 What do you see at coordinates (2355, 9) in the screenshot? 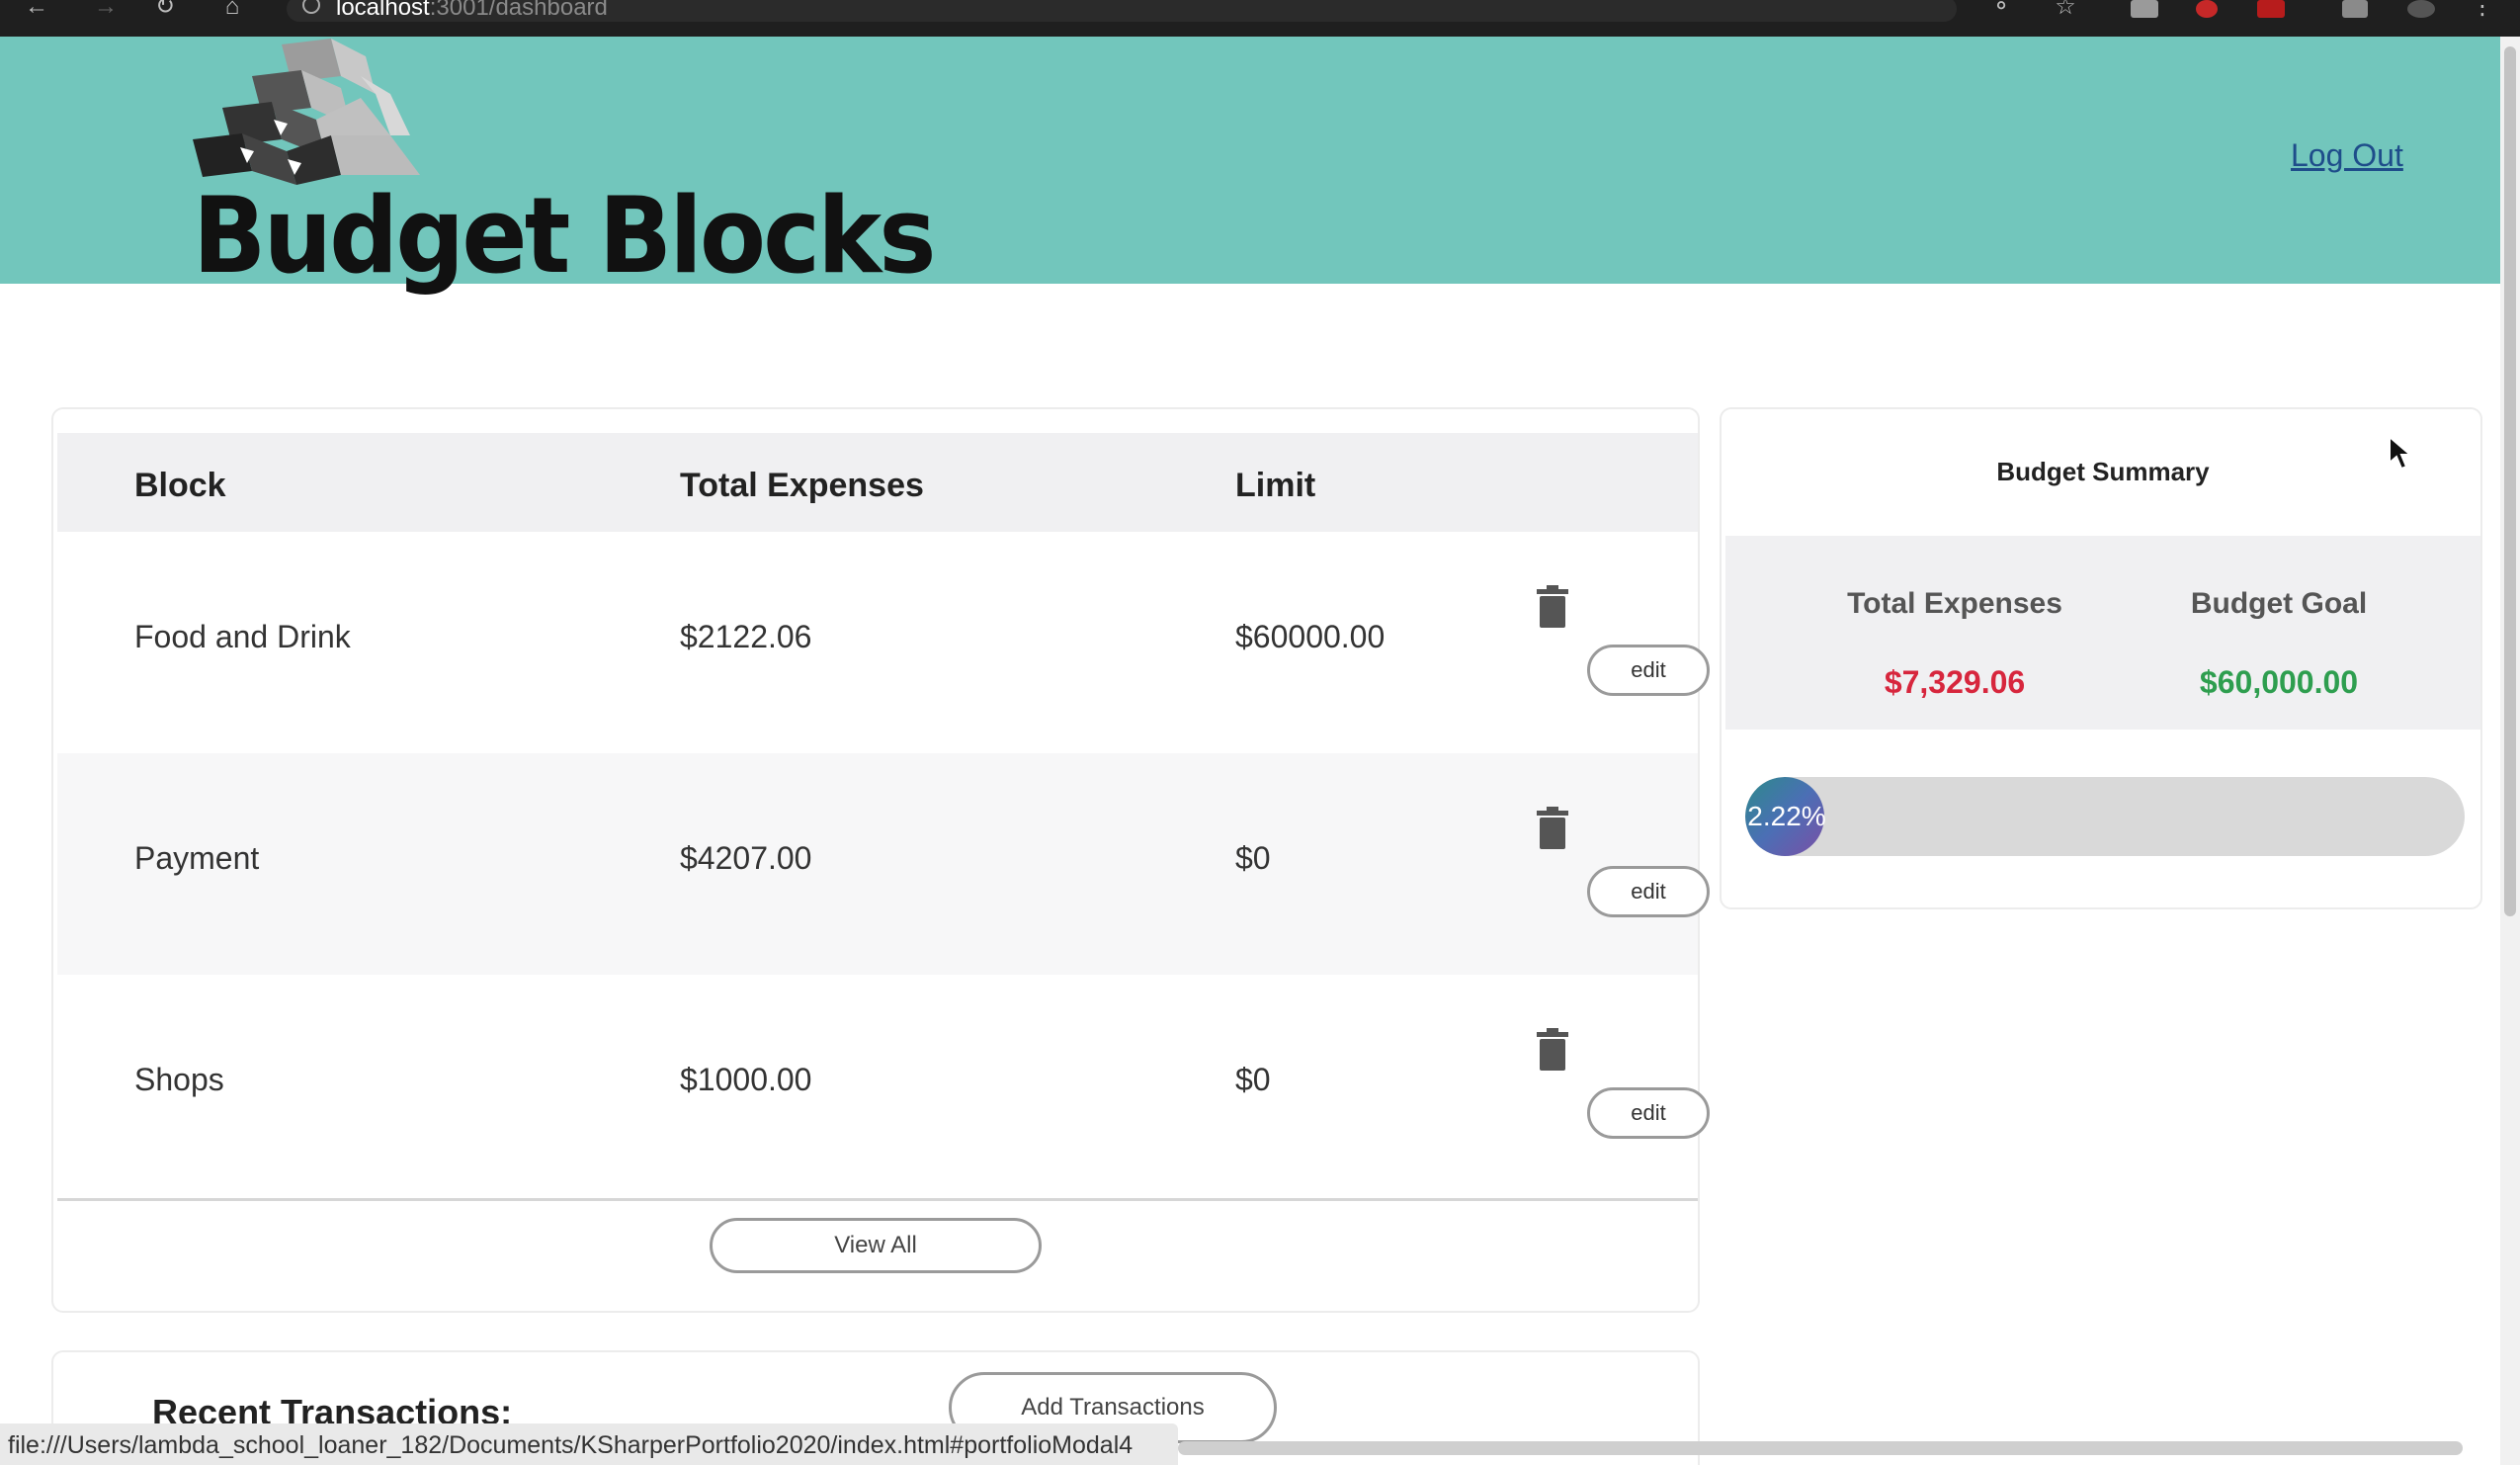
I see `media-icon` at bounding box center [2355, 9].